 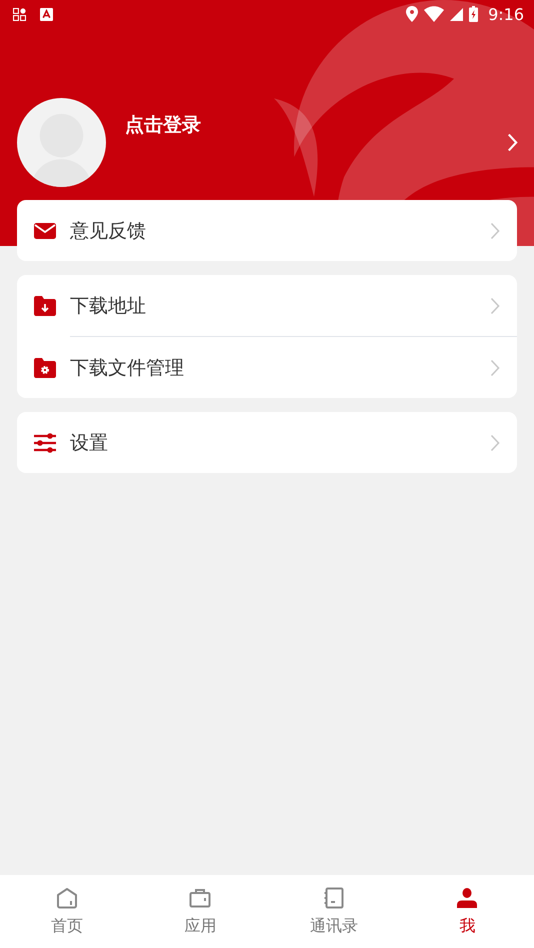 What do you see at coordinates (46, 14) in the screenshot?
I see `keyboard-icon` at bounding box center [46, 14].